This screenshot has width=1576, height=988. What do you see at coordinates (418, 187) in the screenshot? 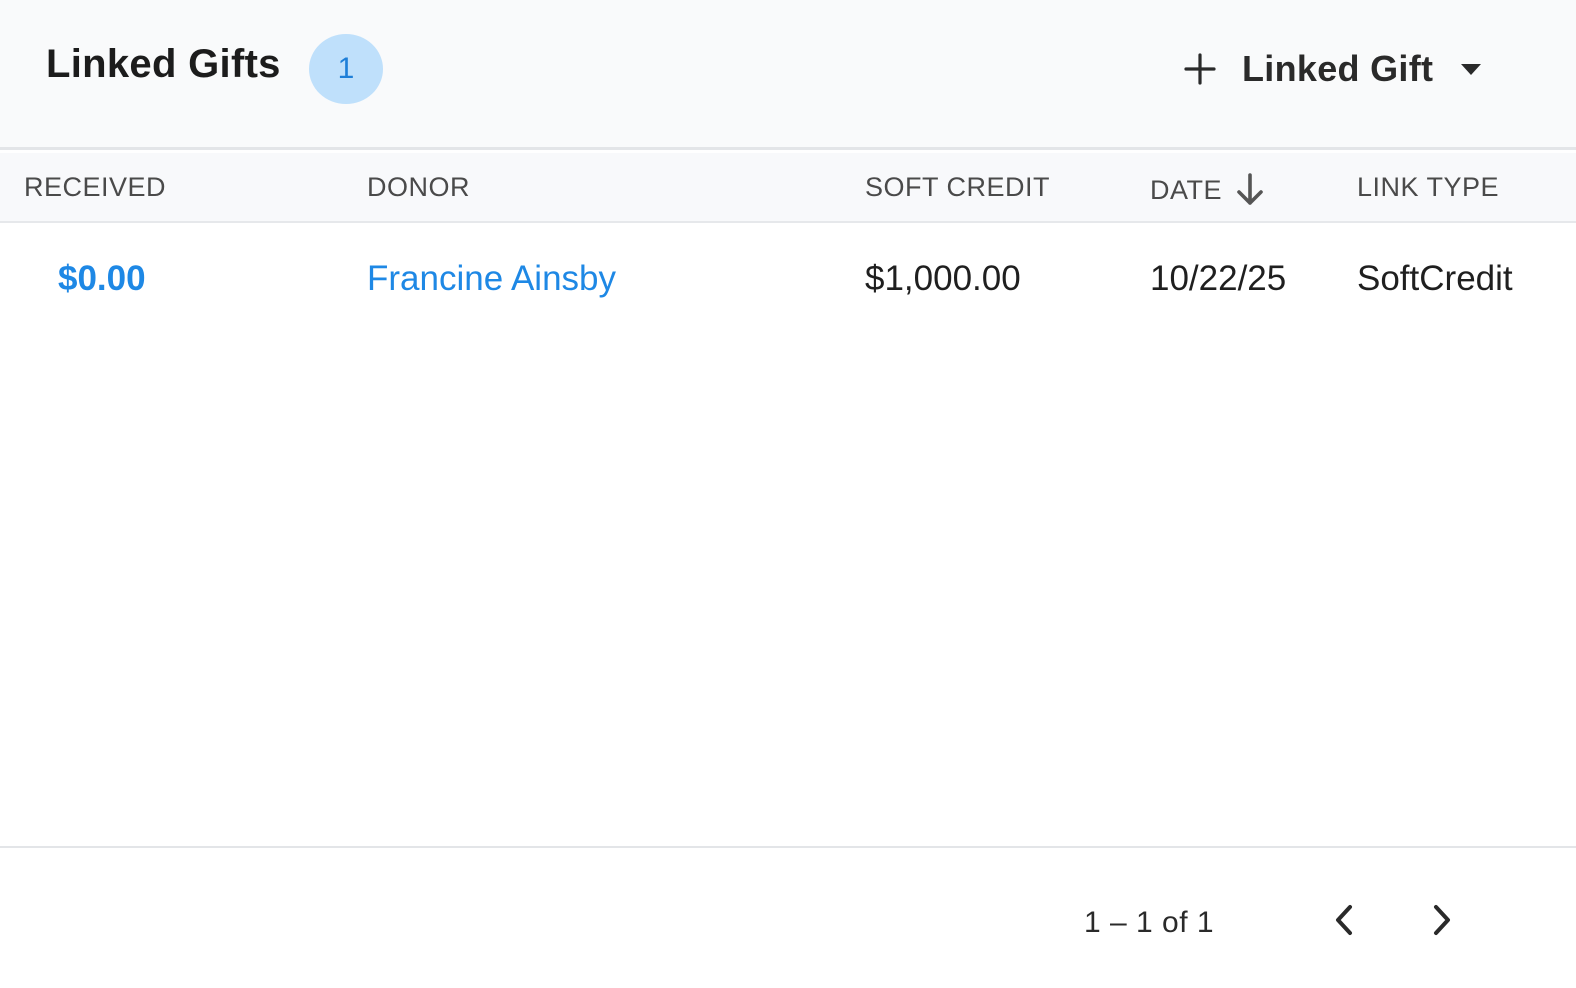
I see `column-header-donor: DONOR` at bounding box center [418, 187].